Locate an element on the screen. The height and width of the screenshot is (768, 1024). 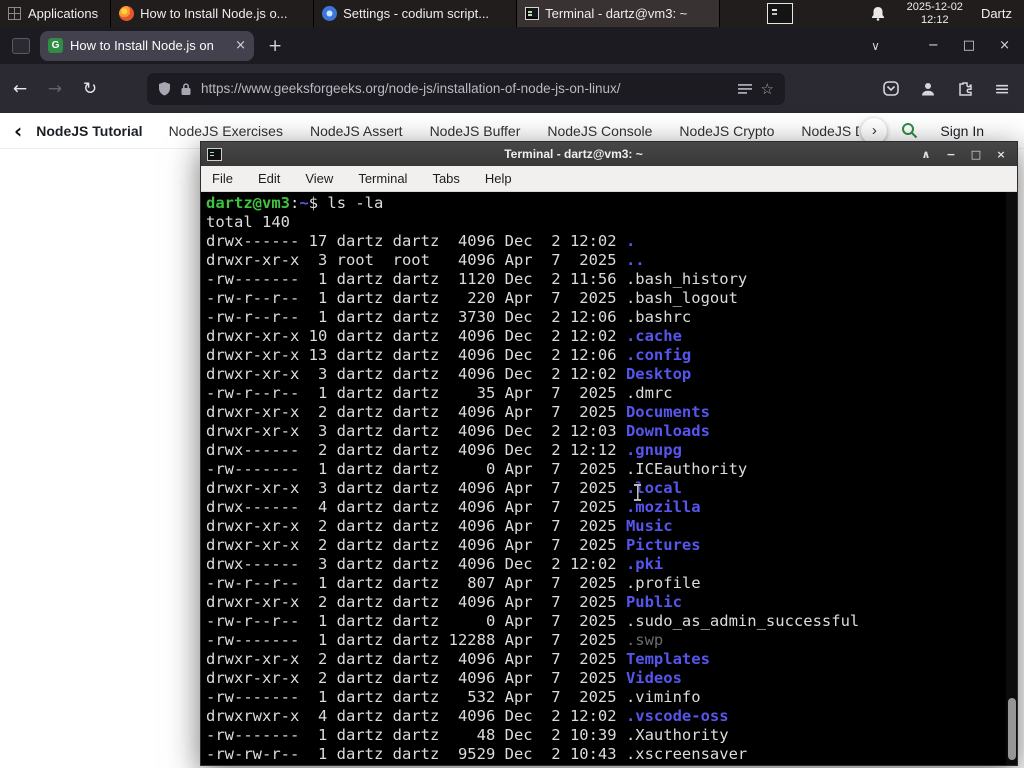
chevron-left-icon: ‹ is located at coordinates (18, 131).